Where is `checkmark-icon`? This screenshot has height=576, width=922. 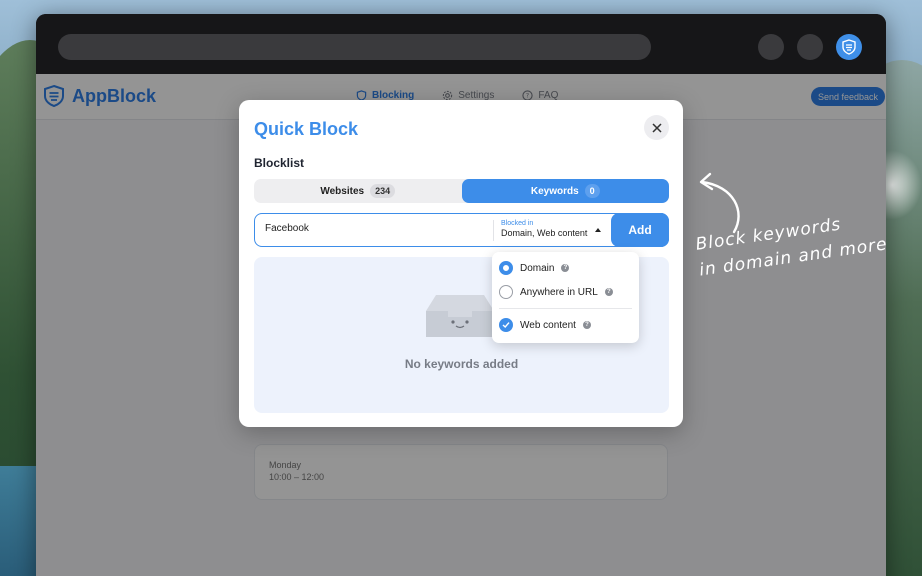
checkmark-icon is located at coordinates (506, 325).